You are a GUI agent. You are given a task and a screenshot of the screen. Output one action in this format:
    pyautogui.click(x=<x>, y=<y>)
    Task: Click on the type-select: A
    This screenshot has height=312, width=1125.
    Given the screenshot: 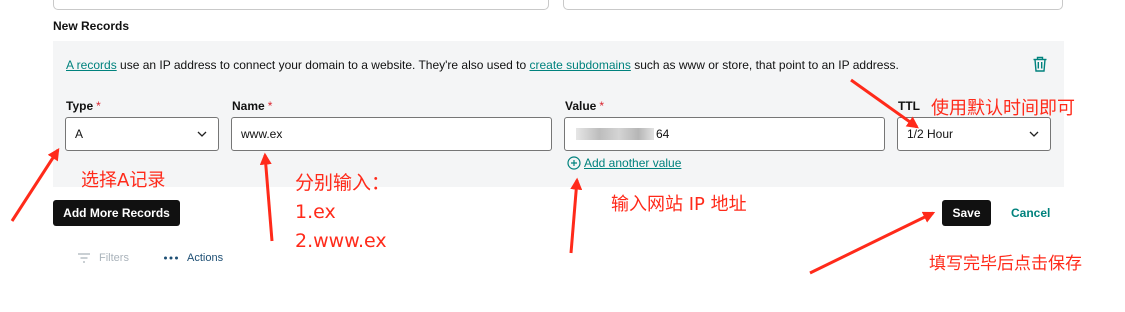 What is the action you would take?
    pyautogui.click(x=142, y=134)
    